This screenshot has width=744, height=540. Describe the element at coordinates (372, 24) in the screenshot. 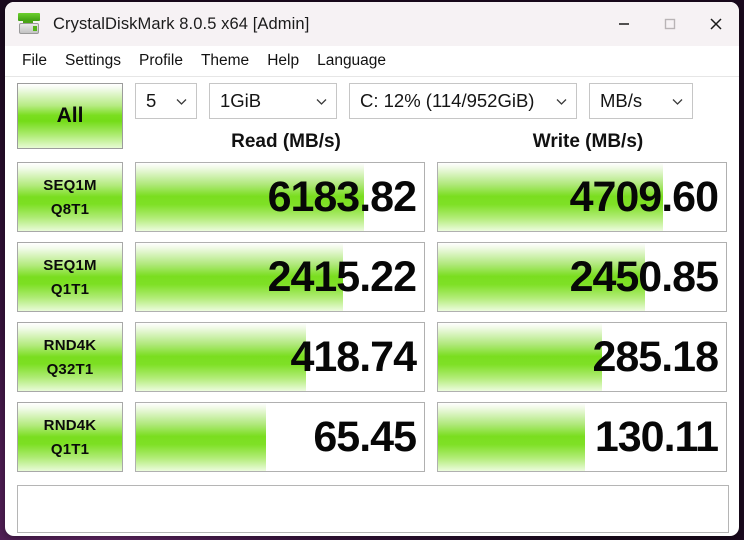

I see `title-bar: CrystalDiskMark 8.0.5 x64 [Admin]` at that location.